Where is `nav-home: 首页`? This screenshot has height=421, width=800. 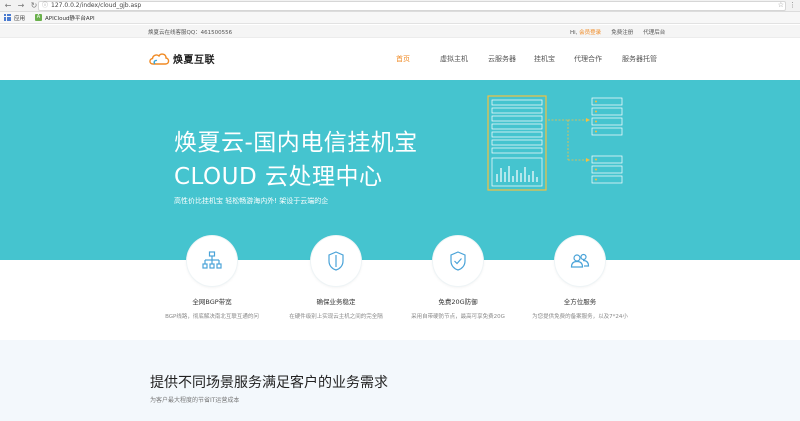
nav-home: 首页 is located at coordinates (418, 59).